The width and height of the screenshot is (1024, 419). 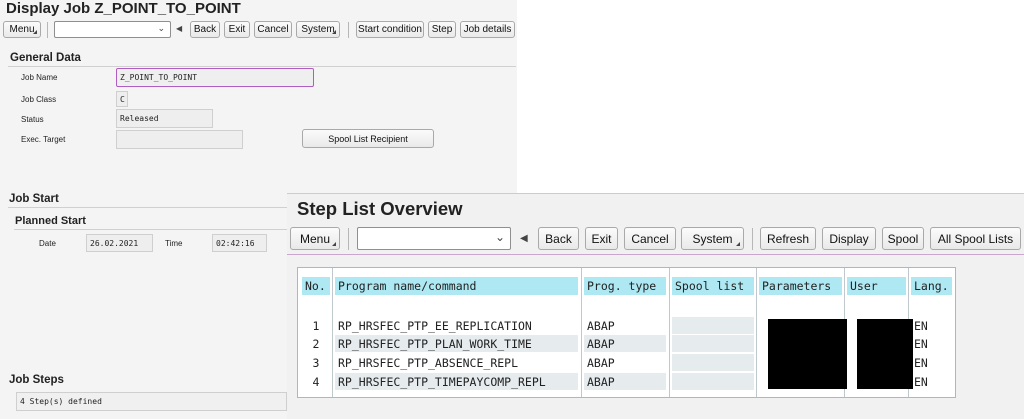 What do you see at coordinates (39, 99) in the screenshot?
I see `job-class-label: Job Class` at bounding box center [39, 99].